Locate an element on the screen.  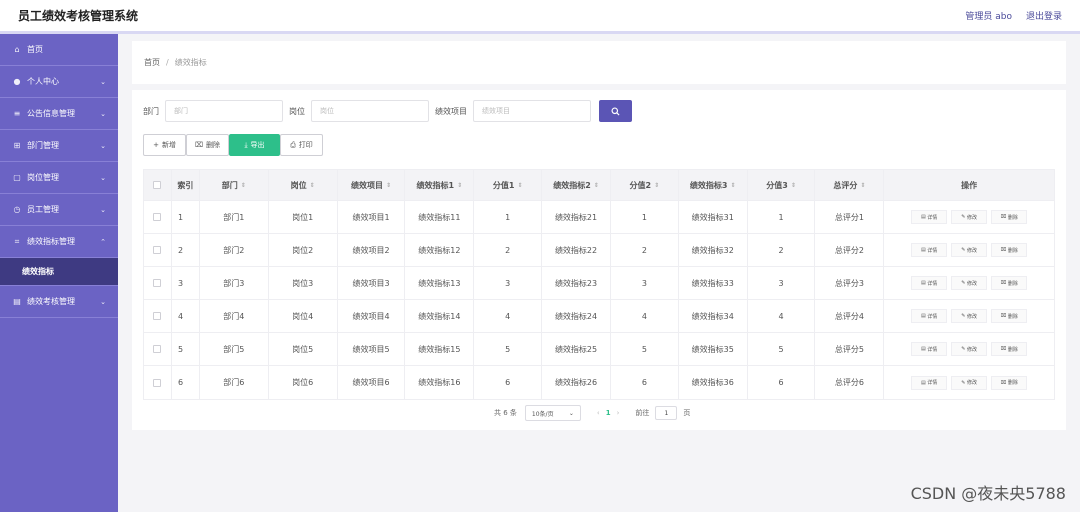
sidebar-item-assessment: ▤ 绩效考核管理 ⌄ is located at coordinates (59, 302).